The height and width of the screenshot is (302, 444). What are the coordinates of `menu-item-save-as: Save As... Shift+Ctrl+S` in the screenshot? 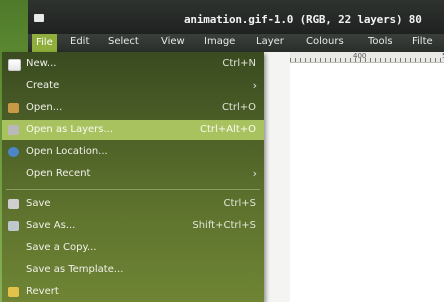 It's located at (133, 226).